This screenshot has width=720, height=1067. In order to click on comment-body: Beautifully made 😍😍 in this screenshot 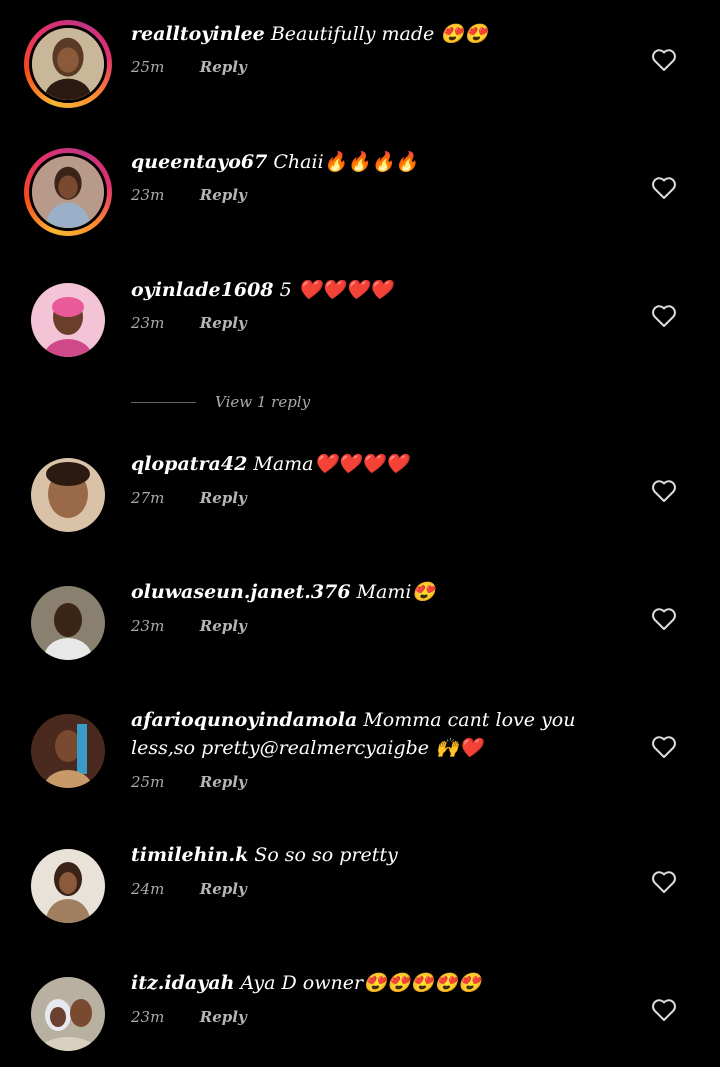, I will do `click(379, 34)`.